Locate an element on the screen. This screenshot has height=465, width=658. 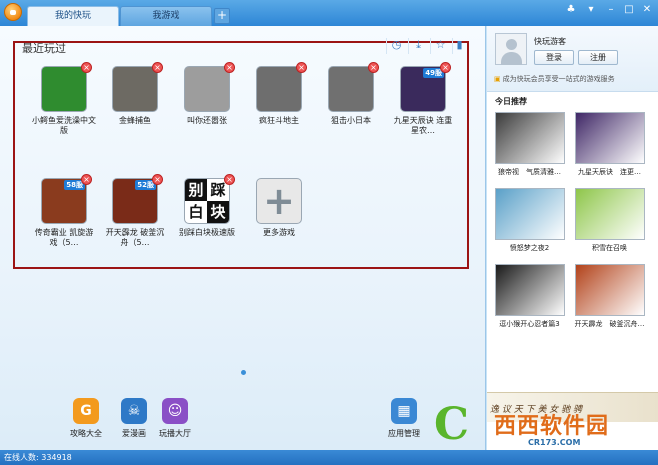
vip-icon: ▣ is located at coordinates (497, 79).